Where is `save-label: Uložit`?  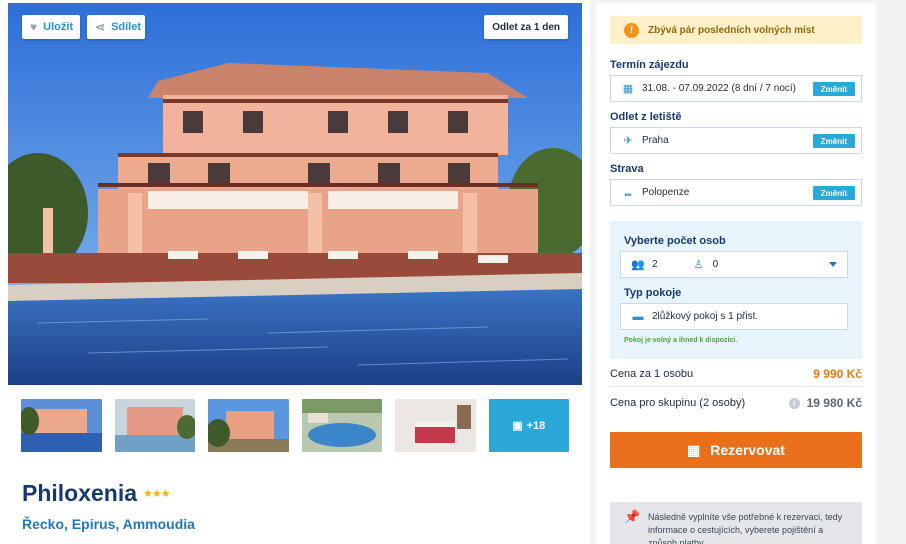 save-label: Uložit is located at coordinates (58, 27).